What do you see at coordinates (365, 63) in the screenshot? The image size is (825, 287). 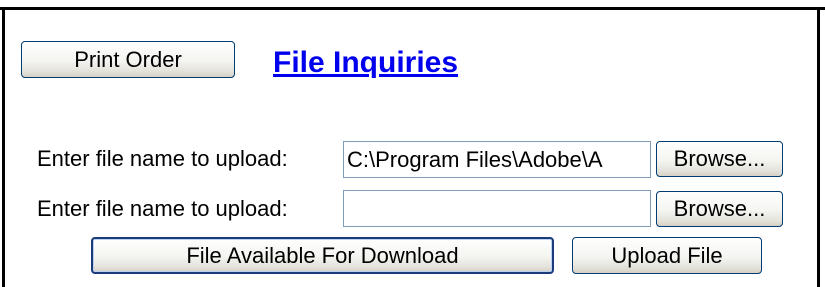 I see `file-inquiries-link: File Inquiries` at bounding box center [365, 63].